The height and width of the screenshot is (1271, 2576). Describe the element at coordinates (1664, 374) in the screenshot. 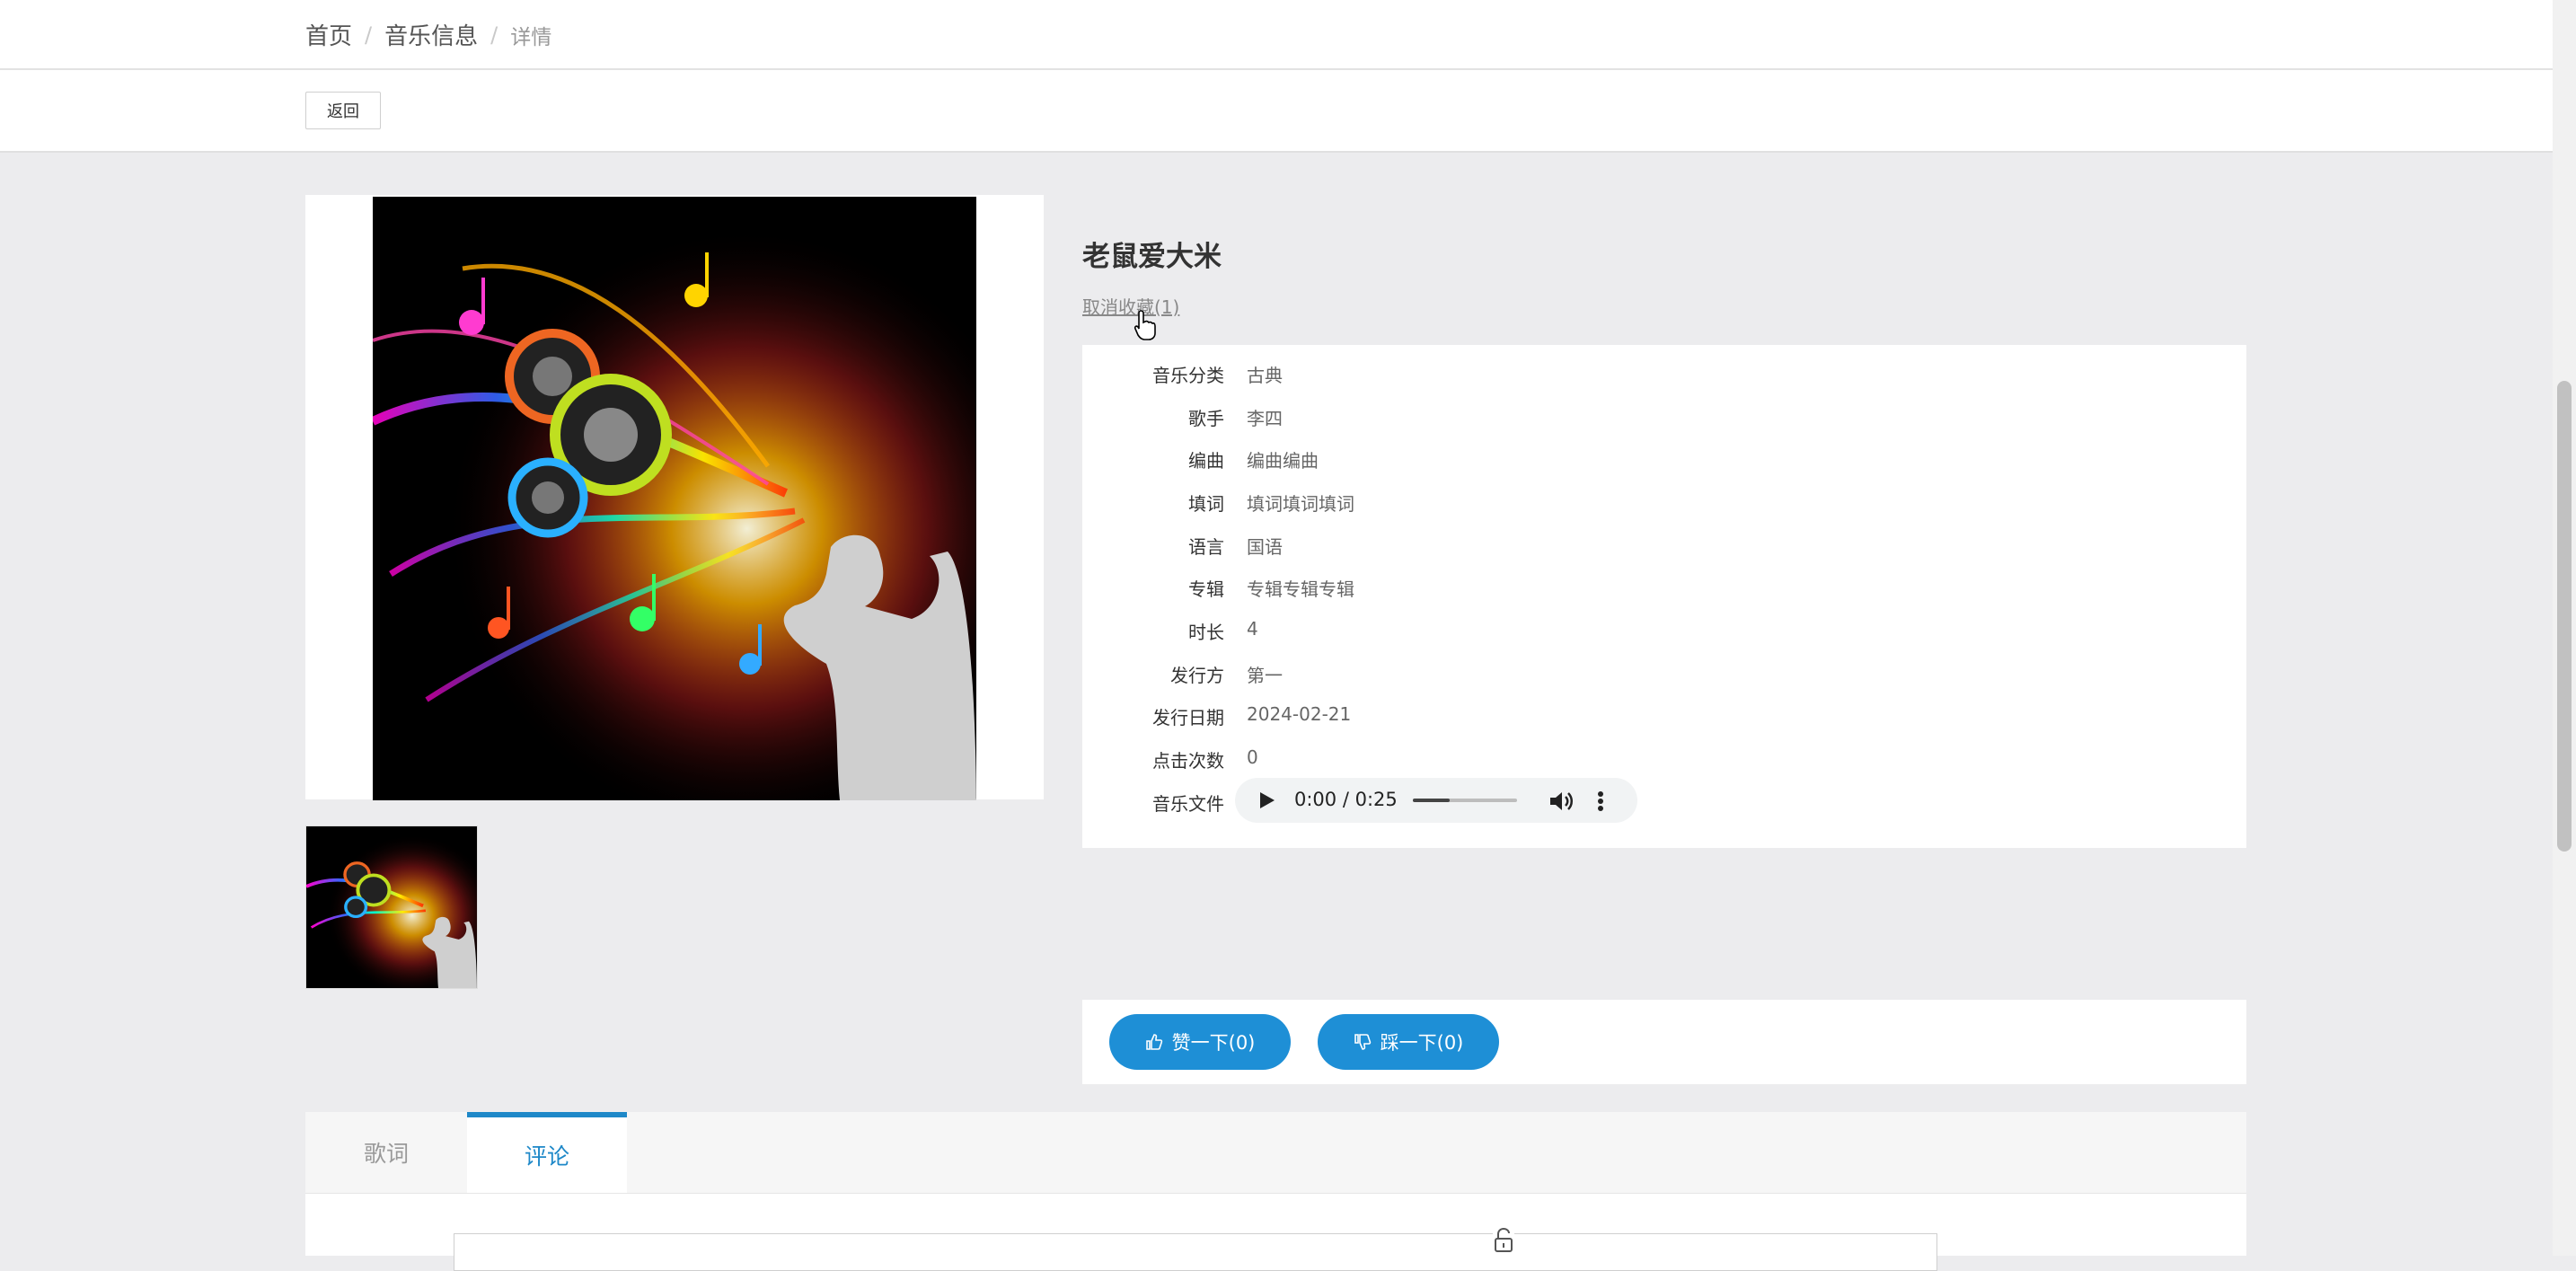

I see `detail-row-category: 音乐分类 古典` at that location.